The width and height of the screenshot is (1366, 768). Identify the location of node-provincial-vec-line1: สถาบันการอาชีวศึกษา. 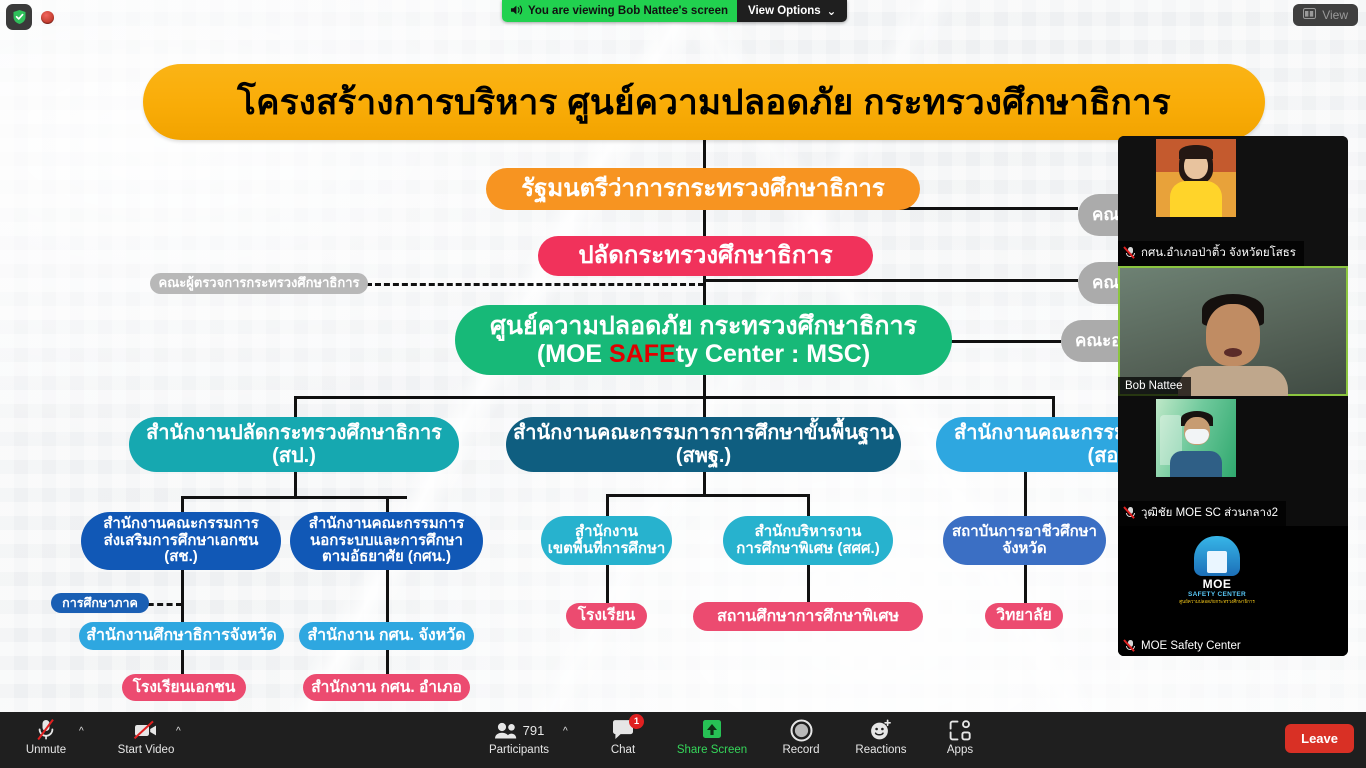
(1024, 531).